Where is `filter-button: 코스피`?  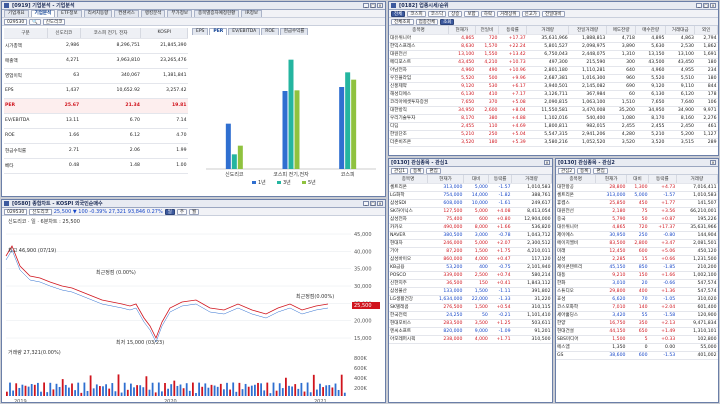 filter-button: 코스피 is located at coordinates (416, 13).